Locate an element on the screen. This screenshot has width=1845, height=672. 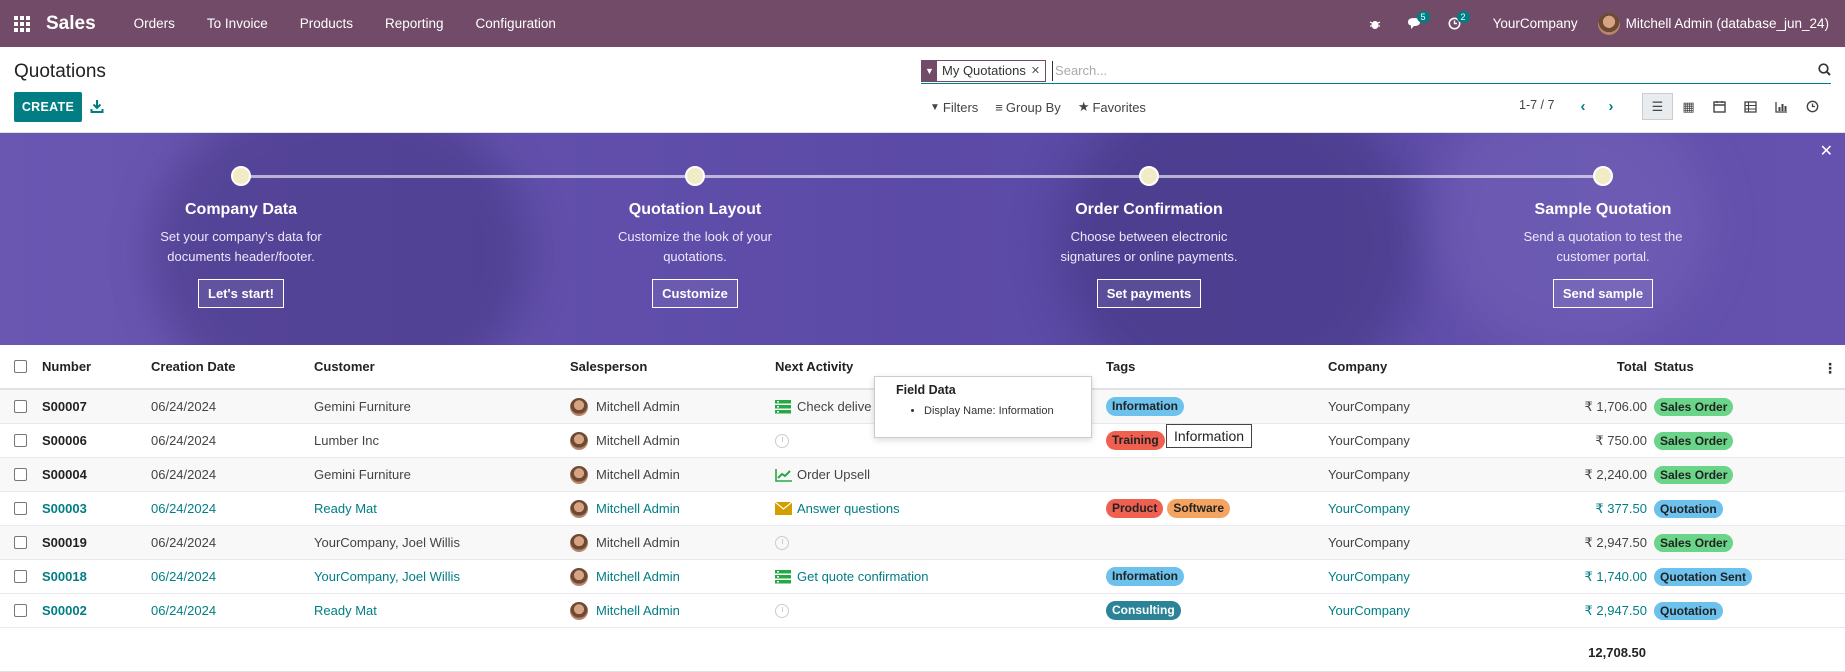
next-activity: Order Upsell is located at coordinates (822, 474).